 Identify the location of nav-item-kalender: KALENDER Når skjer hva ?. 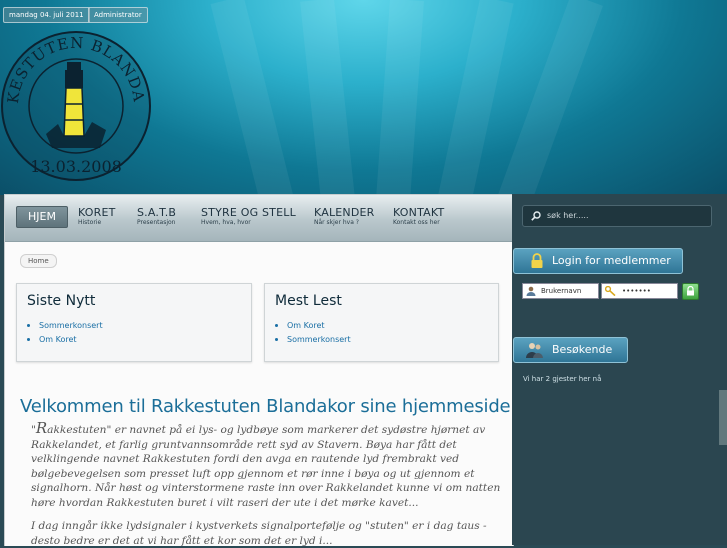
(344, 217).